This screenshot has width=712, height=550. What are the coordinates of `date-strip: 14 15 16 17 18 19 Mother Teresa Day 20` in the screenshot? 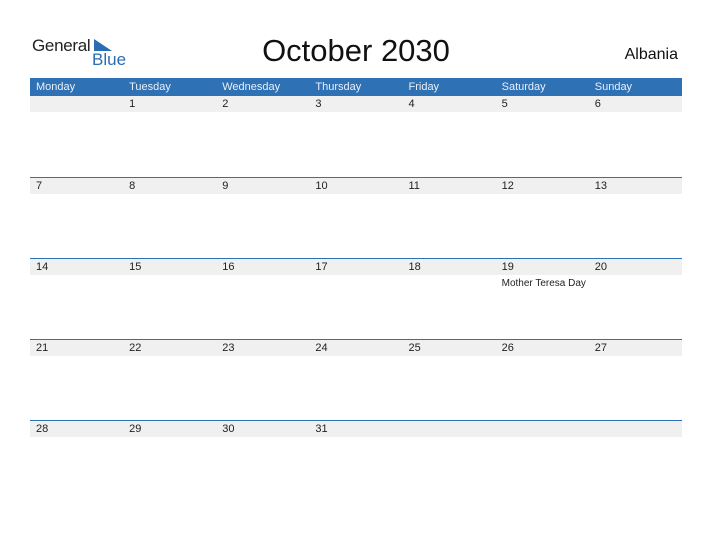 It's located at (356, 274).